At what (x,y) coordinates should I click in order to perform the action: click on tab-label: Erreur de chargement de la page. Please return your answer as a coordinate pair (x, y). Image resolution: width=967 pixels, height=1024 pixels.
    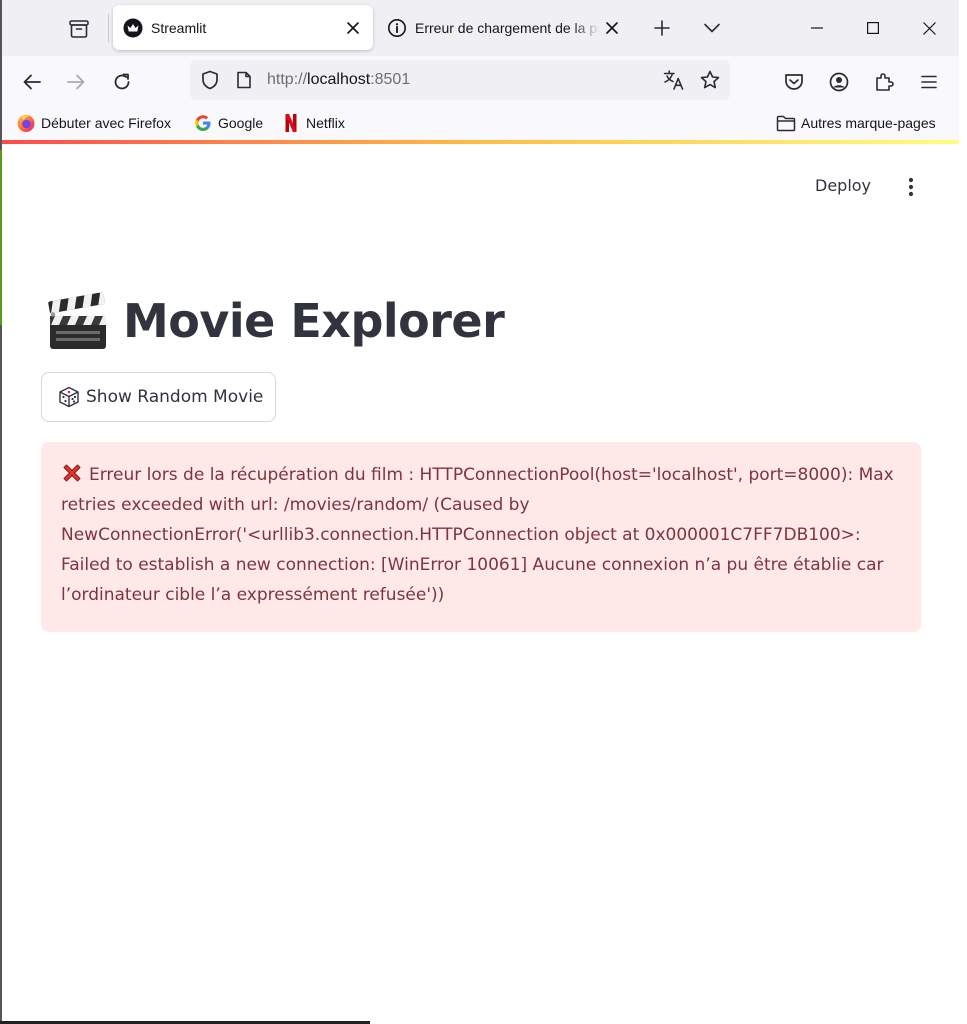
    Looking at the image, I should click on (507, 27).